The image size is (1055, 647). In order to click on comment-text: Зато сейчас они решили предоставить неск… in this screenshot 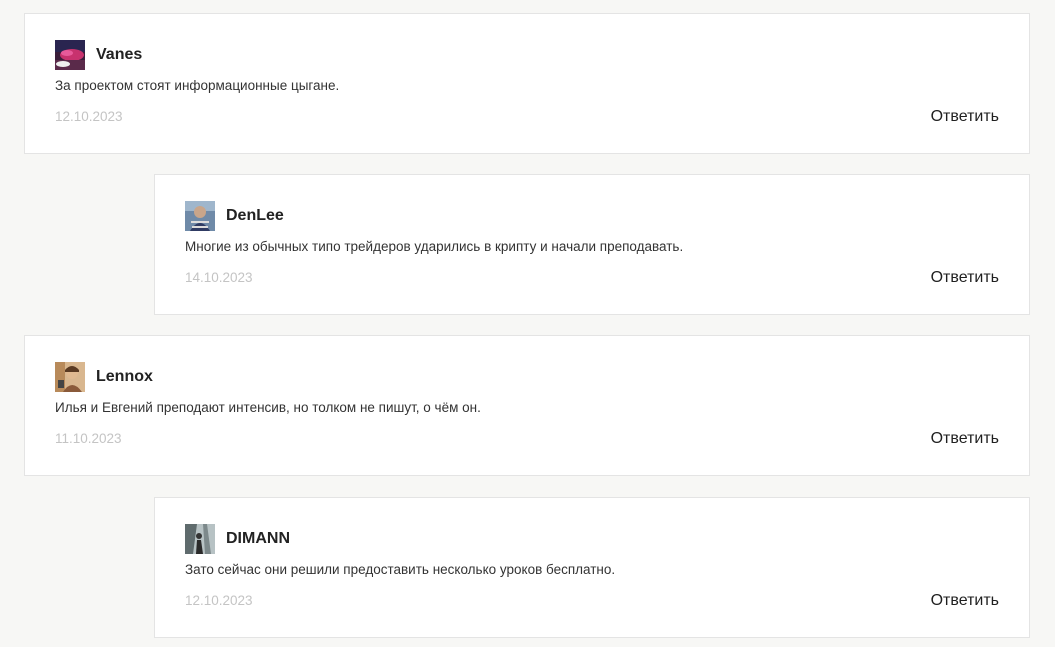, I will do `click(400, 569)`.